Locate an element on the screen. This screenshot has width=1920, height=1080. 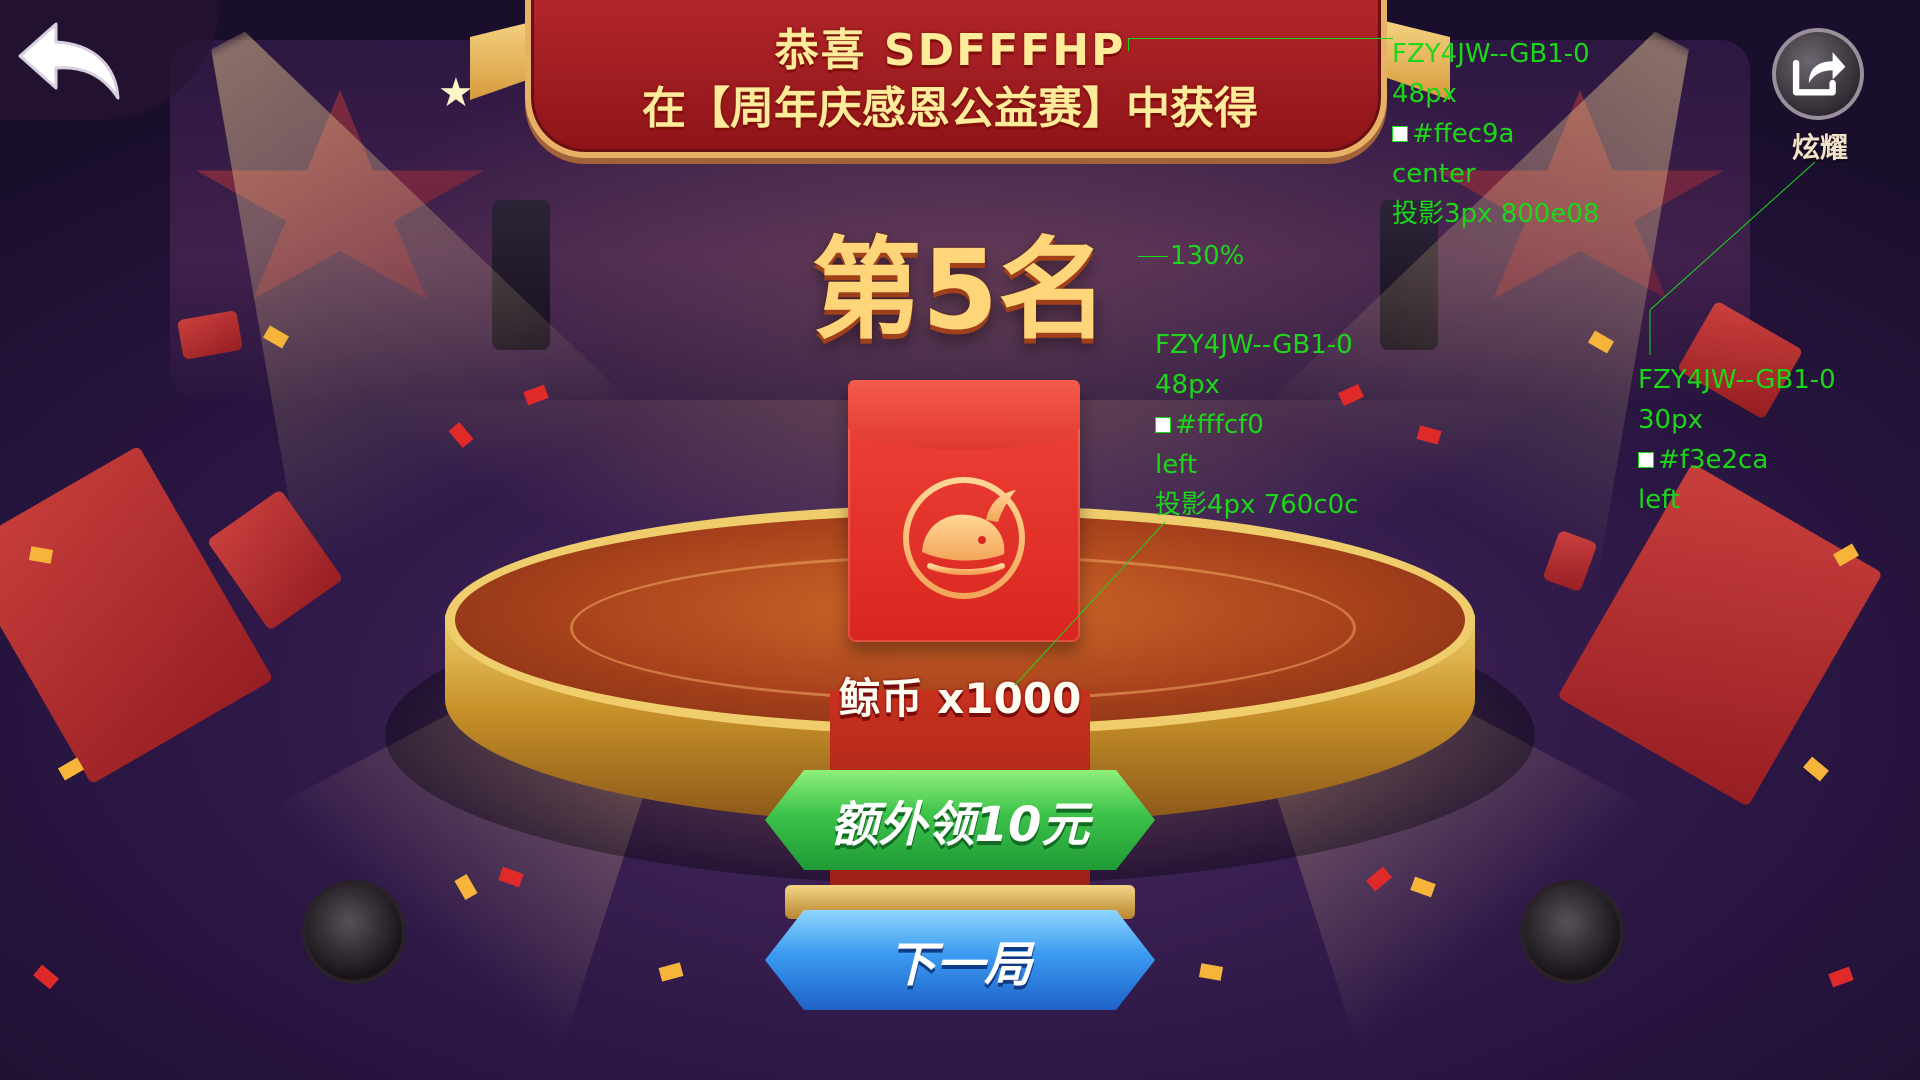
annotation-title-font: FZY4JW--GB1-0 is located at coordinates (1491, 54).